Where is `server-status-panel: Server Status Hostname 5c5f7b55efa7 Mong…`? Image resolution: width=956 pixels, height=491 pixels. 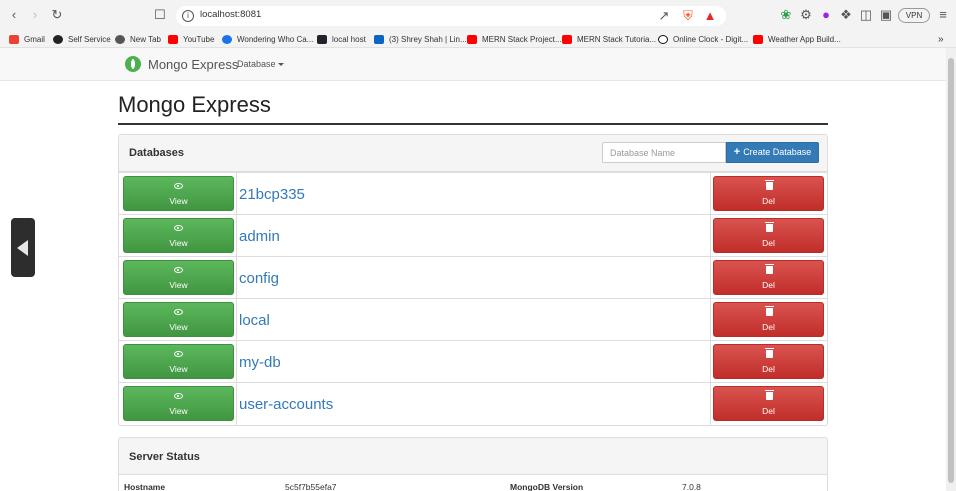 server-status-panel: Server Status Hostname 5c5f7b55efa7 Mong… is located at coordinates (473, 464).